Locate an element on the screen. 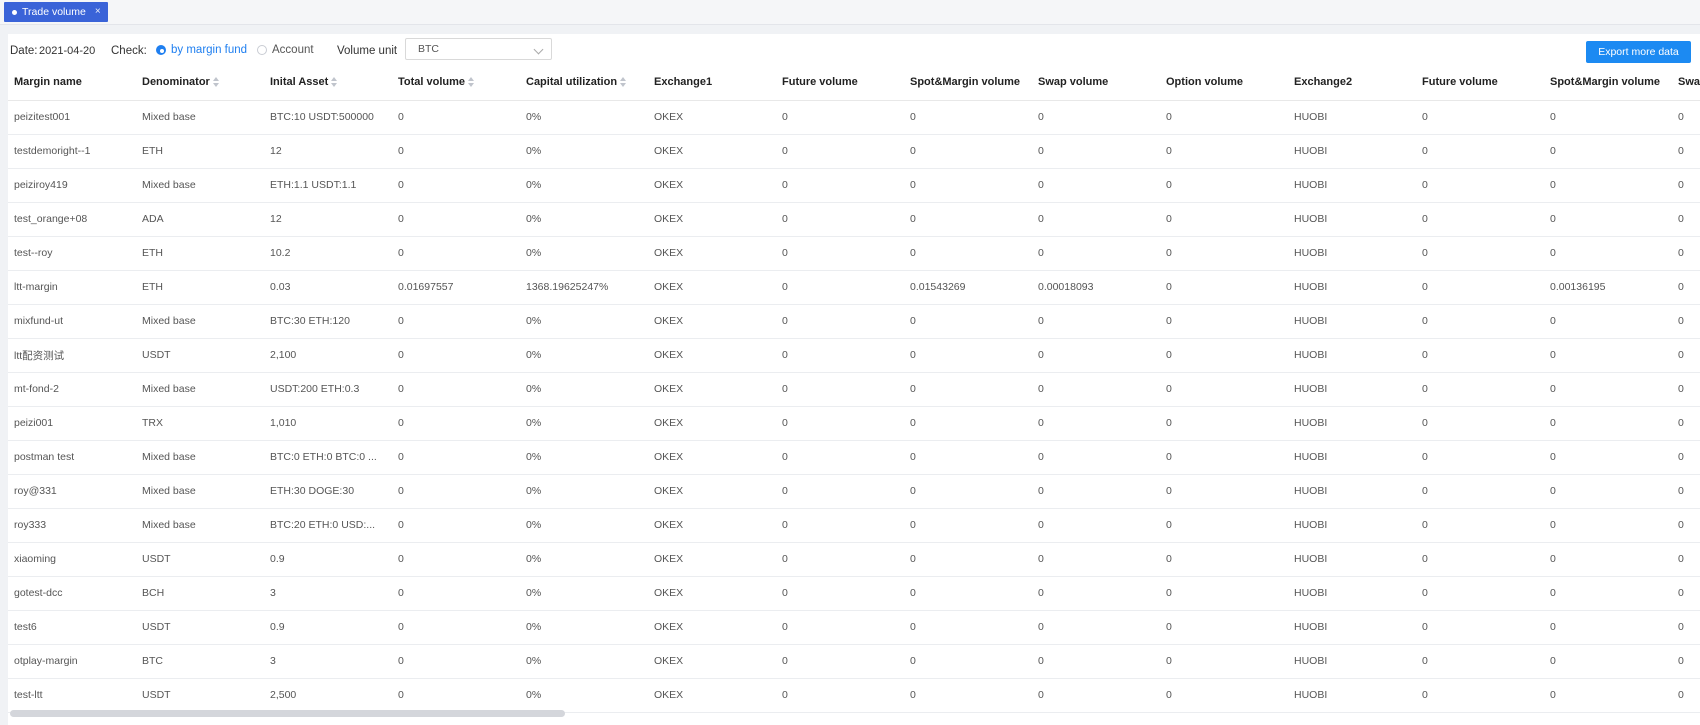 The image size is (1700, 725). radio-by-margin-fund: by margin fund is located at coordinates (201, 50).